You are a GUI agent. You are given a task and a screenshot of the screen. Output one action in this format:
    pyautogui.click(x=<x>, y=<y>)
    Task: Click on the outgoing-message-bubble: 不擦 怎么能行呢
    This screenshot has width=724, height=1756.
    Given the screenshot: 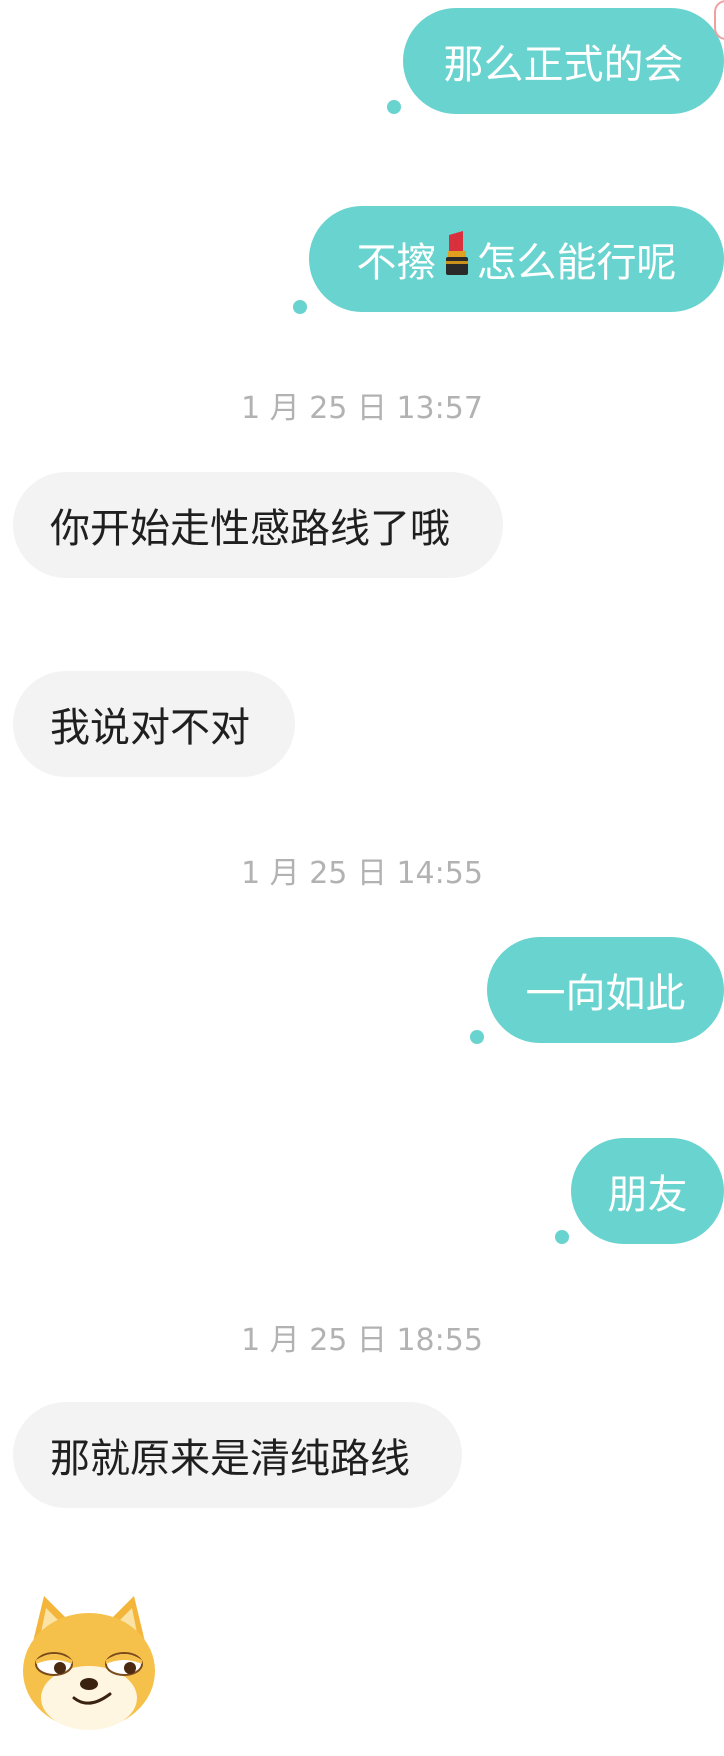 What is the action you would take?
    pyautogui.click(x=516, y=259)
    